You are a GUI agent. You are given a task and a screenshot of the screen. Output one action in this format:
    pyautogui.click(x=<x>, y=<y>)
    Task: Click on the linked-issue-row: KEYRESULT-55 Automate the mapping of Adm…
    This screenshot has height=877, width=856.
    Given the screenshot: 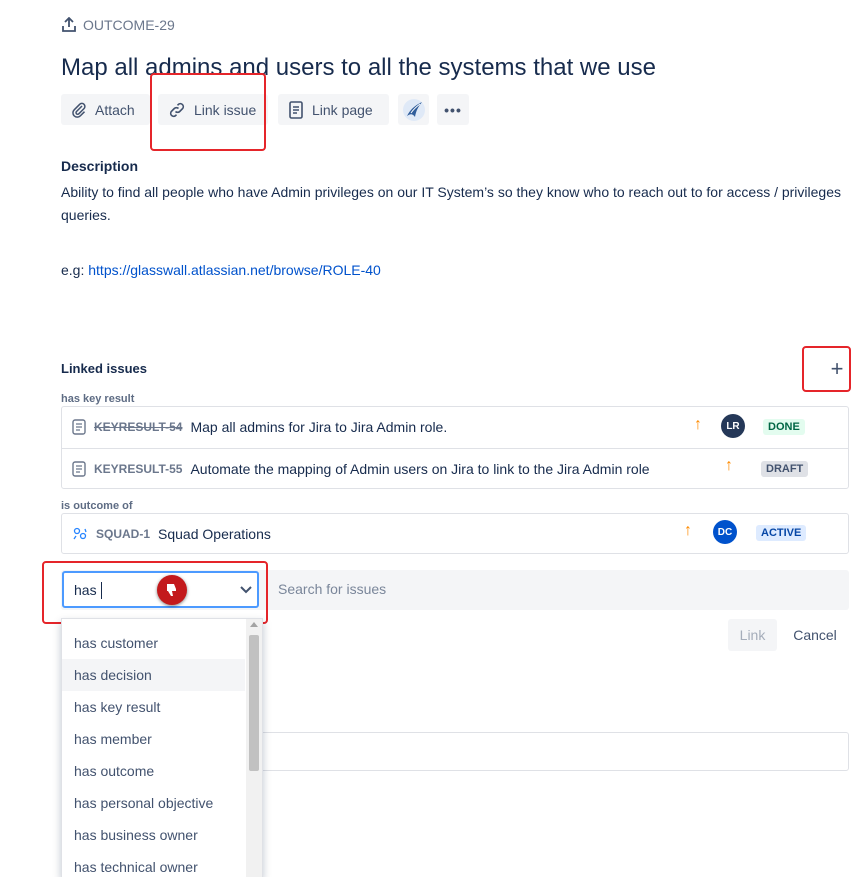 What is the action you would take?
    pyautogui.click(x=455, y=469)
    